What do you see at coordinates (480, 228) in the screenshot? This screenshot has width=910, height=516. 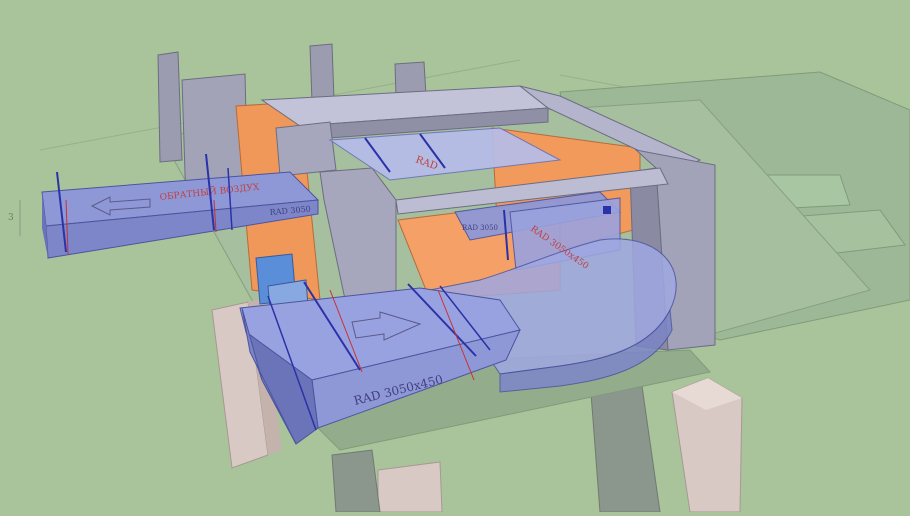 I see `inner-unit-label: RAD 3050` at bounding box center [480, 228].